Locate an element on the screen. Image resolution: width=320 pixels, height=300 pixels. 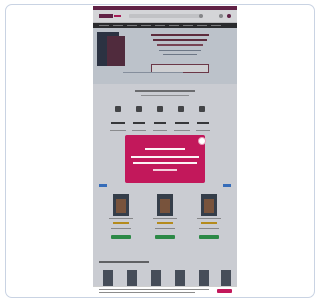
popup-heading-line is located at coordinates (165, 149).